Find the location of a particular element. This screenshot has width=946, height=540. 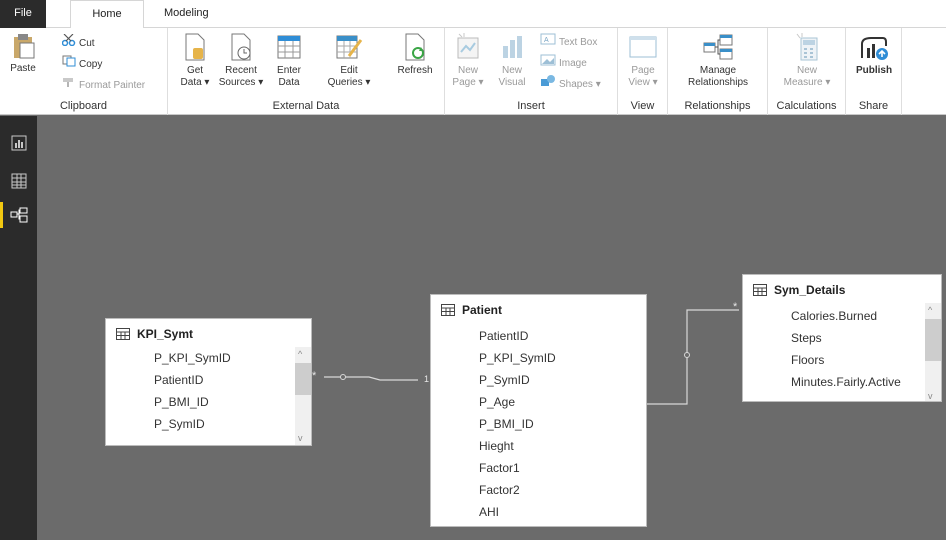

data-view-icon is located at coordinates (18, 181).